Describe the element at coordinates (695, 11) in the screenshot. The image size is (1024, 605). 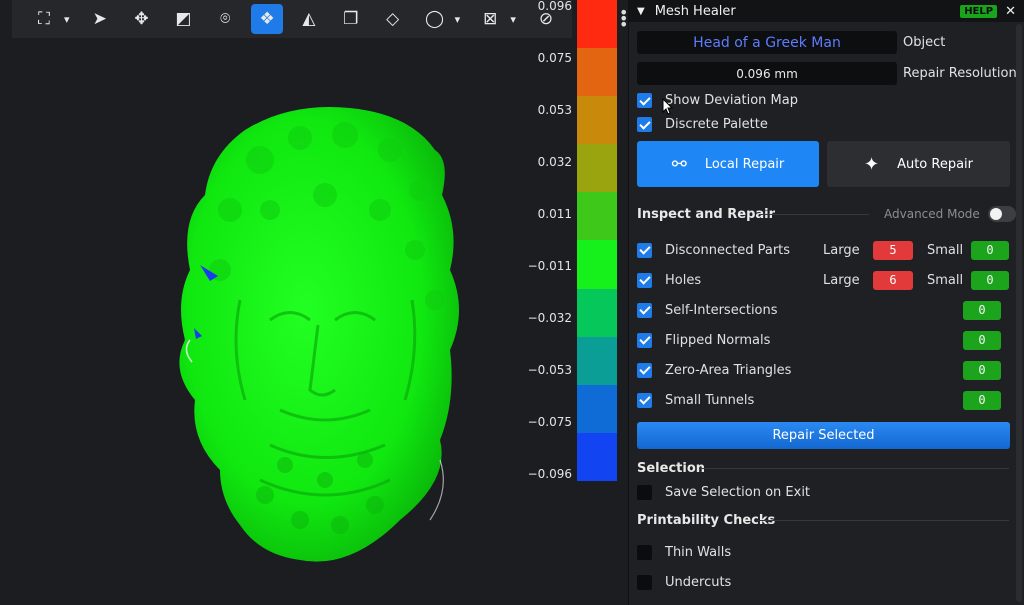
I see `panel-title: Mesh Healer` at that location.